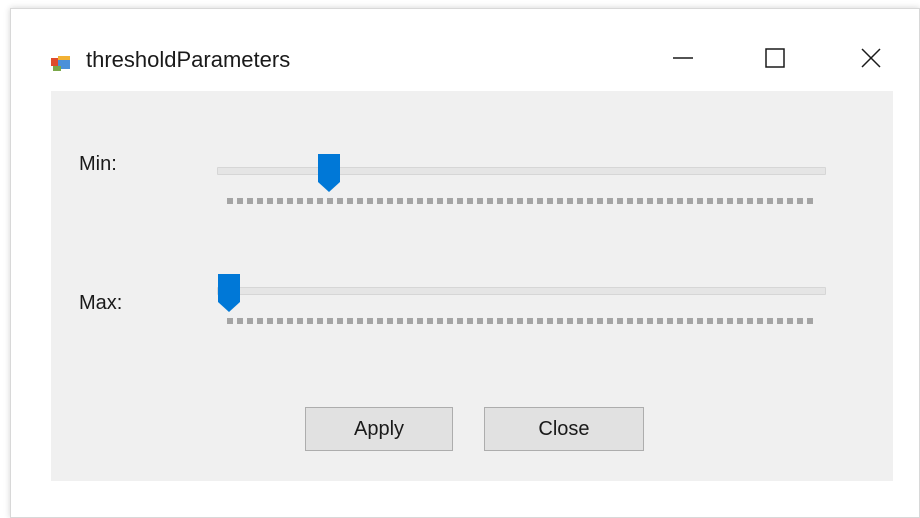 The height and width of the screenshot is (518, 920). I want to click on window-title: thresholdParameters, so click(188, 59).